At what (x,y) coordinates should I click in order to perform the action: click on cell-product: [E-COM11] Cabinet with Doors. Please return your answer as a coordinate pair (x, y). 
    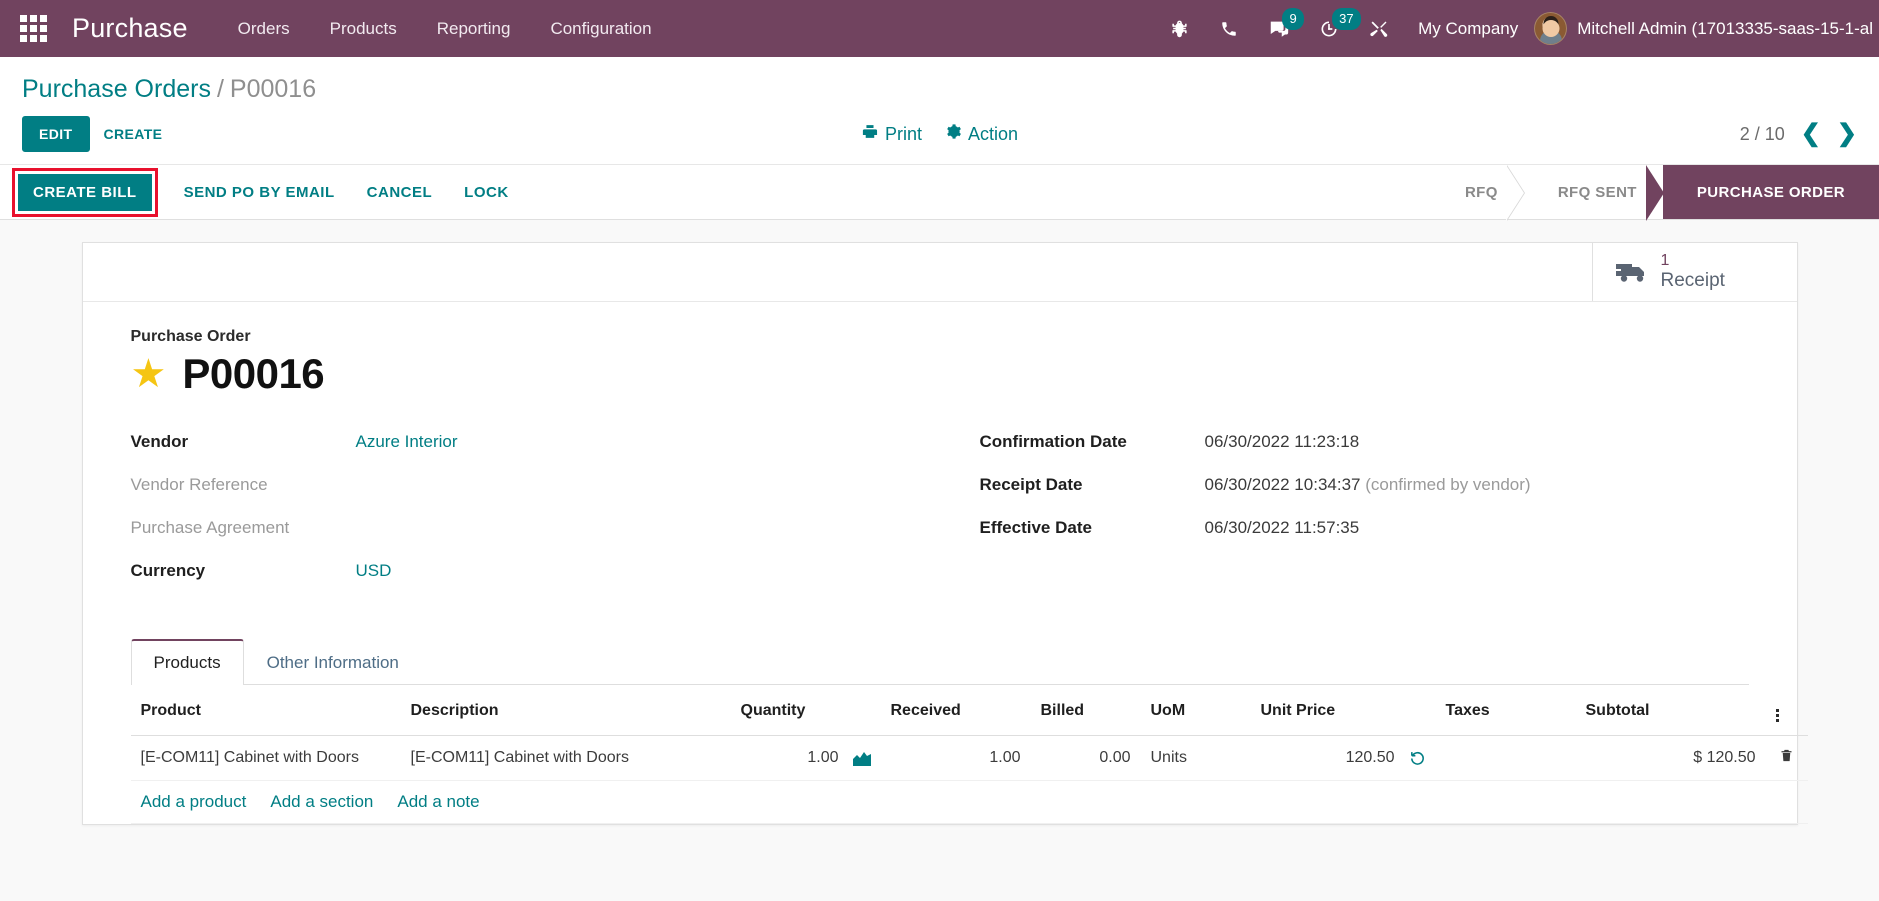
    Looking at the image, I should click on (265, 758).